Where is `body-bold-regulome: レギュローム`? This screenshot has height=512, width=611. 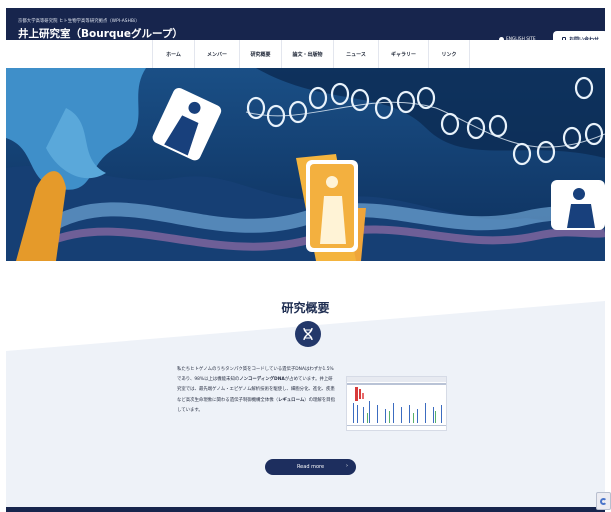
body-bold-regulome: レギュローム is located at coordinates (291, 400).